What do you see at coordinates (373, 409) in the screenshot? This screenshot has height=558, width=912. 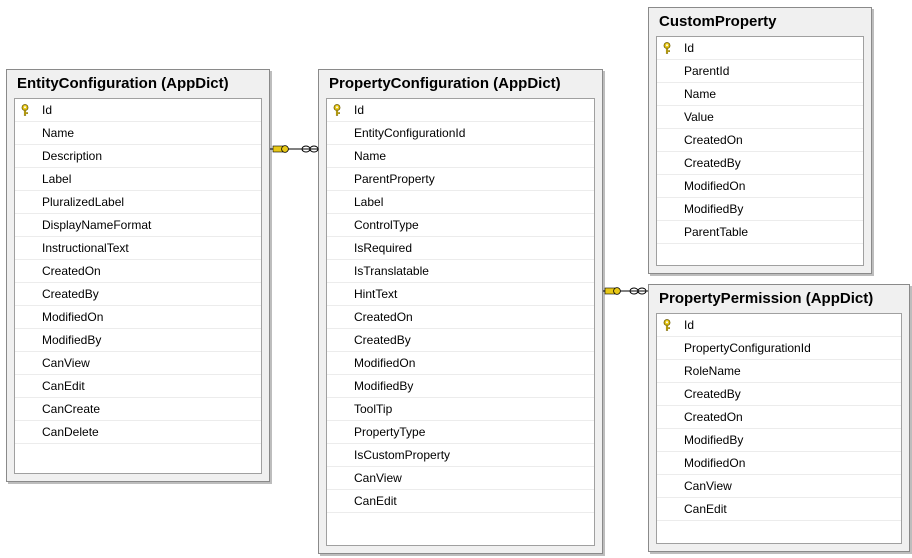 I see `column-name: ToolTip` at bounding box center [373, 409].